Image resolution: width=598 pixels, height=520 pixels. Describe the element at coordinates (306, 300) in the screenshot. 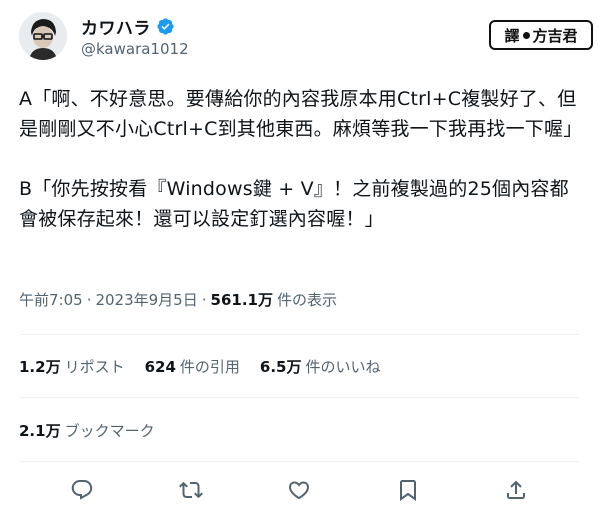

I see `views-label: 件の表示` at that location.